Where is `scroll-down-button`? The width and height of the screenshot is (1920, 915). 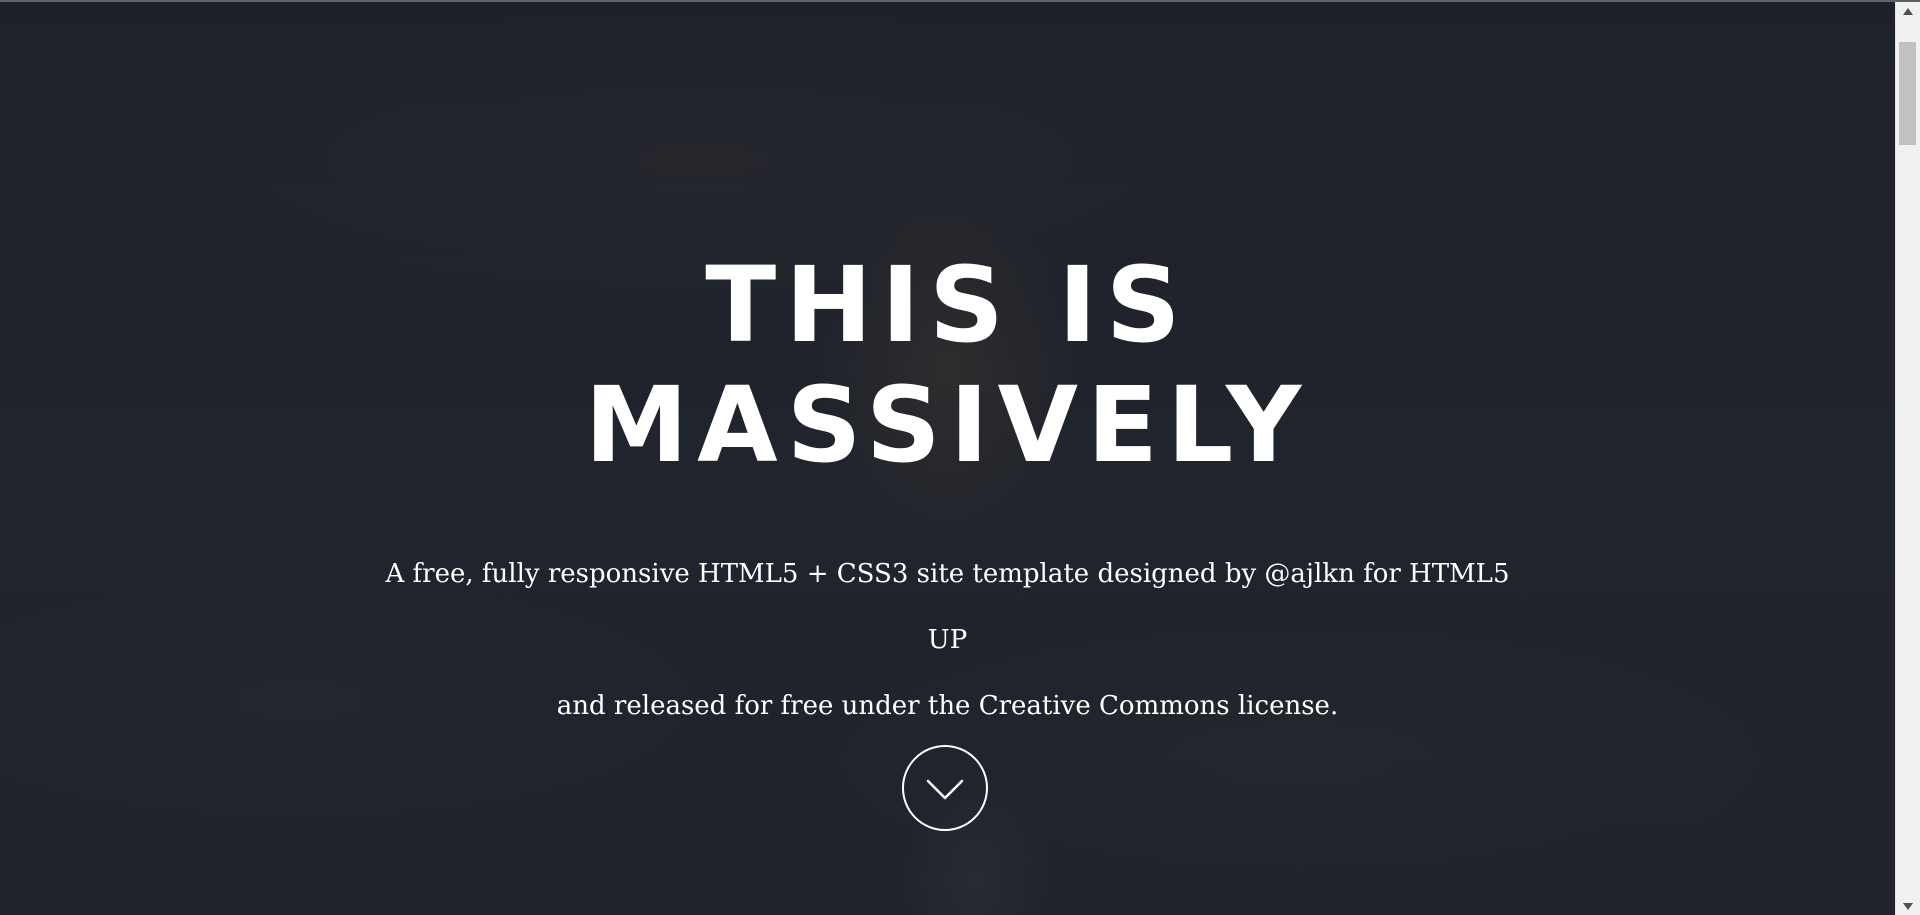 scroll-down-button is located at coordinates (945, 788).